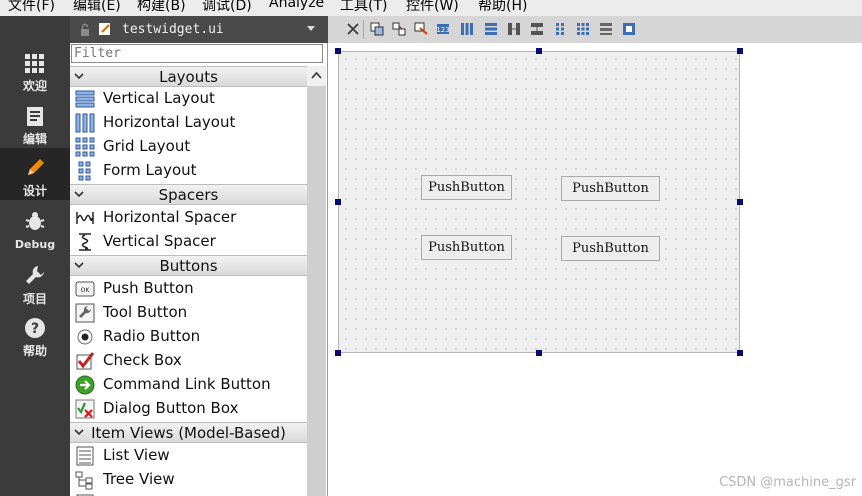  Describe the element at coordinates (104, 29) in the screenshot. I see `ui-file-icon` at that location.